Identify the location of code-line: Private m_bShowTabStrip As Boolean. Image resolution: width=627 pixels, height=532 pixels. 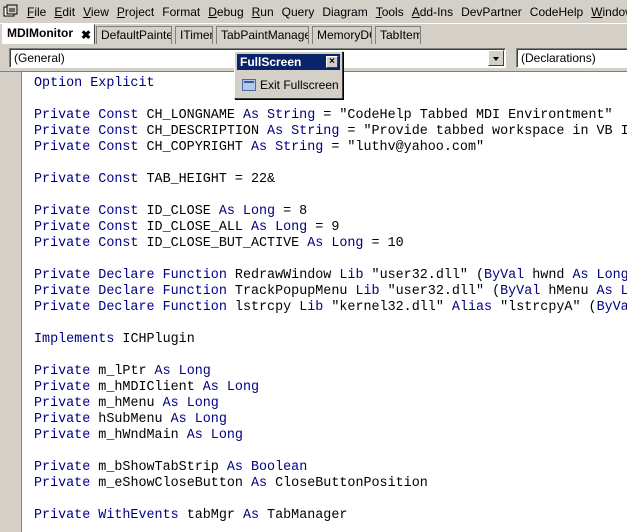
(330, 468).